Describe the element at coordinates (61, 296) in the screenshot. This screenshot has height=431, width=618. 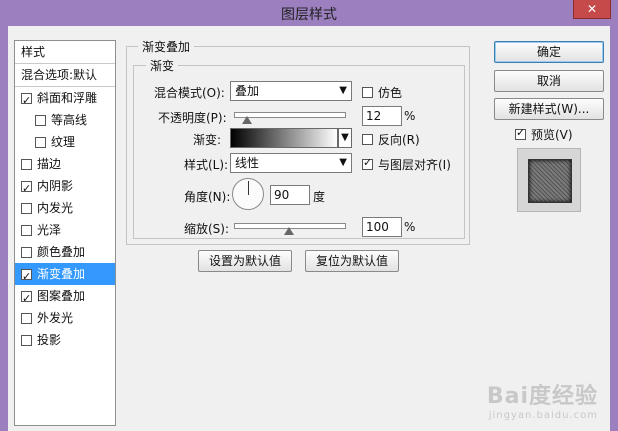
I see `style-item-label: 图案叠加` at that location.